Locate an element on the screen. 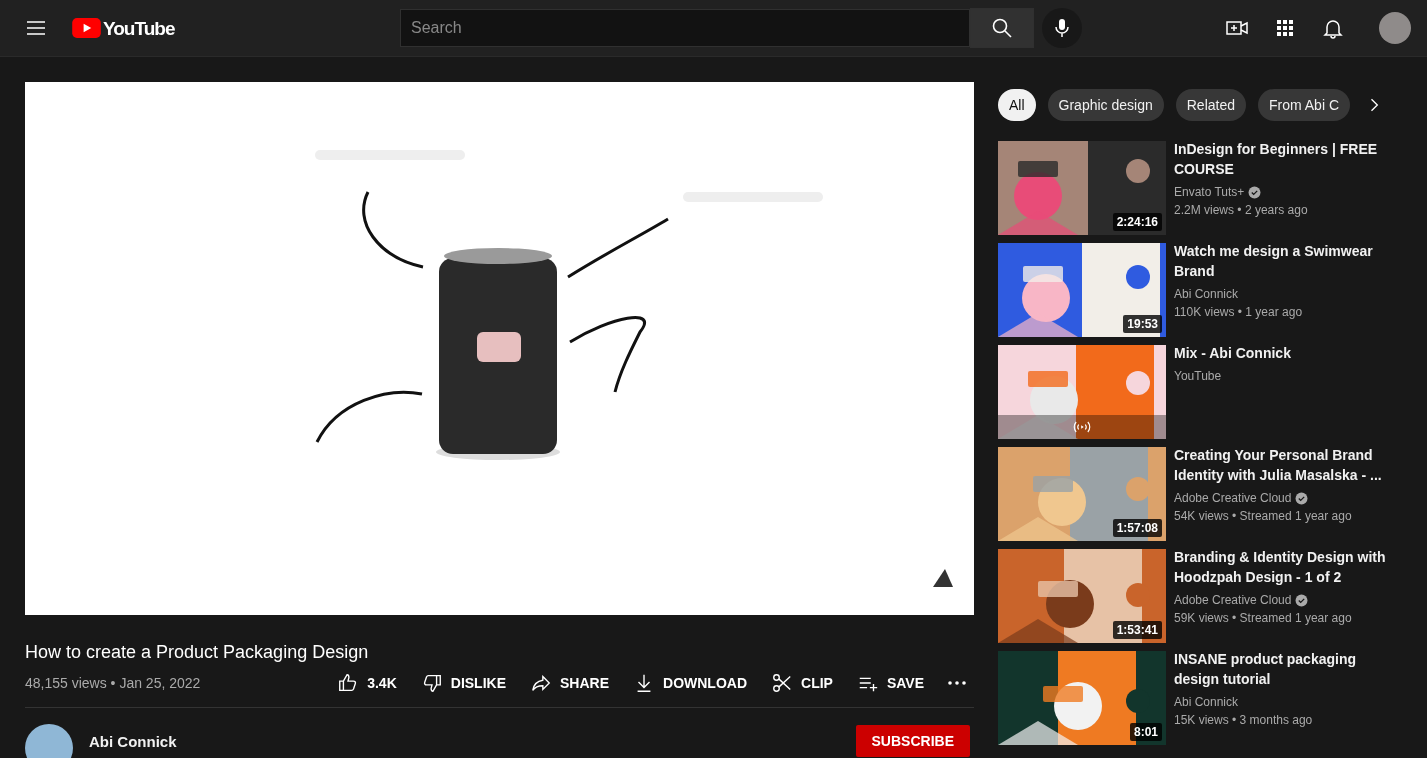 The image size is (1427, 758). search-field: Search is located at coordinates (685, 28).